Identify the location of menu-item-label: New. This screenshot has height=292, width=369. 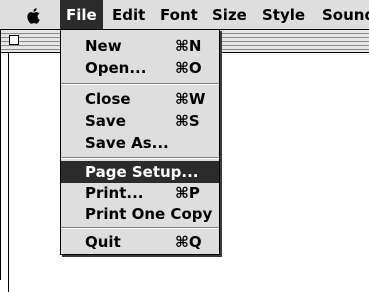
(103, 46).